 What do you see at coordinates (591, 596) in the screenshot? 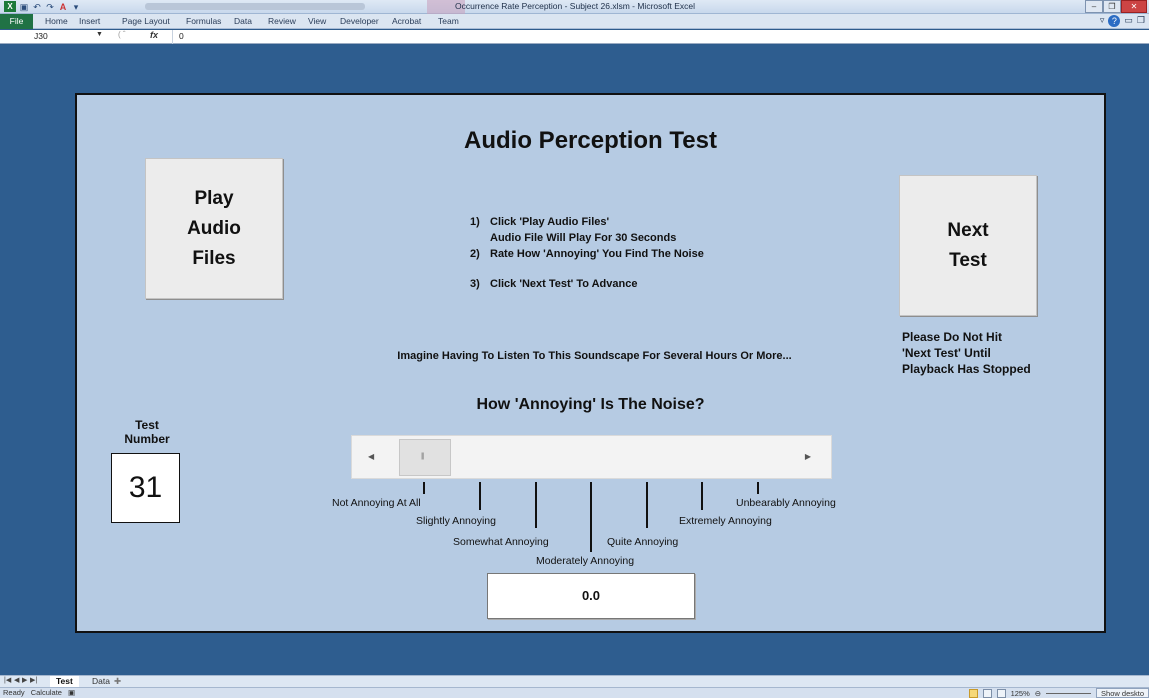
I see `rating-output: 0.0` at bounding box center [591, 596].